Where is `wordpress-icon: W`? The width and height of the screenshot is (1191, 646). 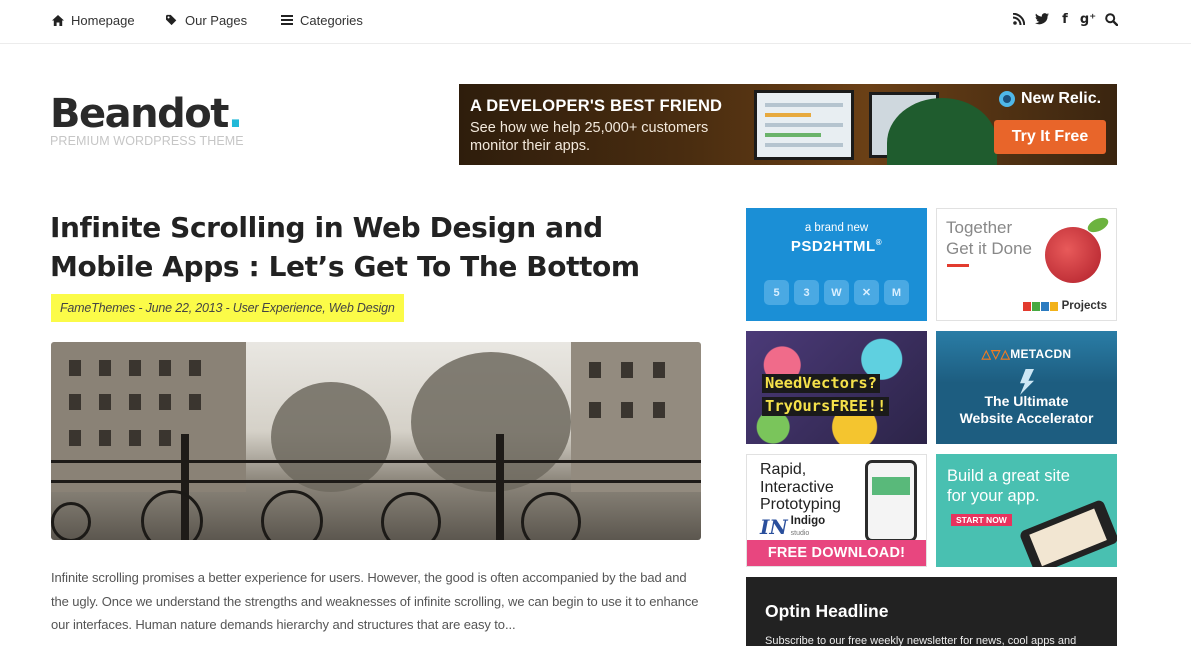
wordpress-icon: W is located at coordinates (836, 292).